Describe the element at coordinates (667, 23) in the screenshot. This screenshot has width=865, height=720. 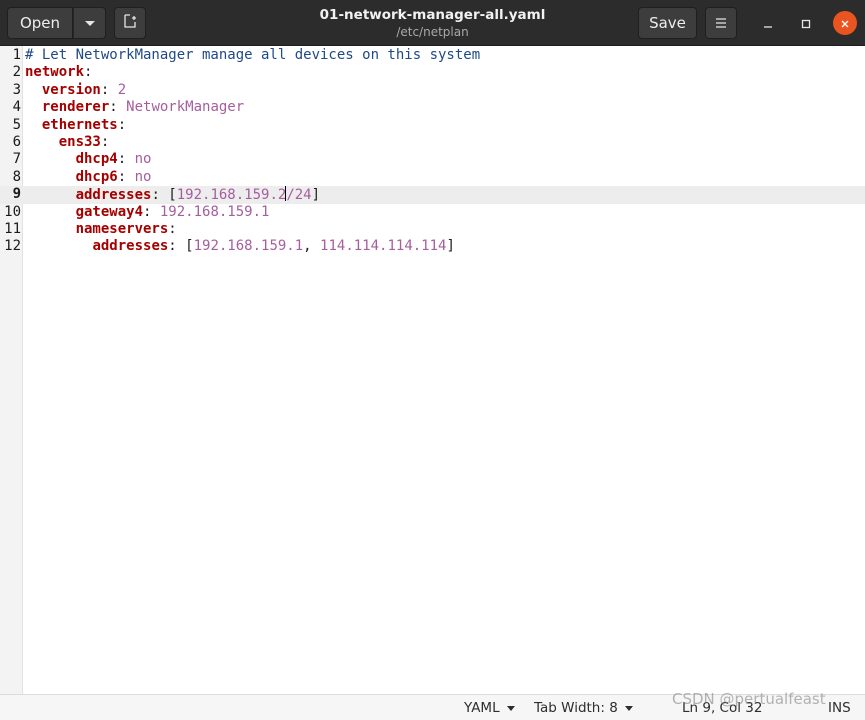
I see `save-button: Save` at that location.